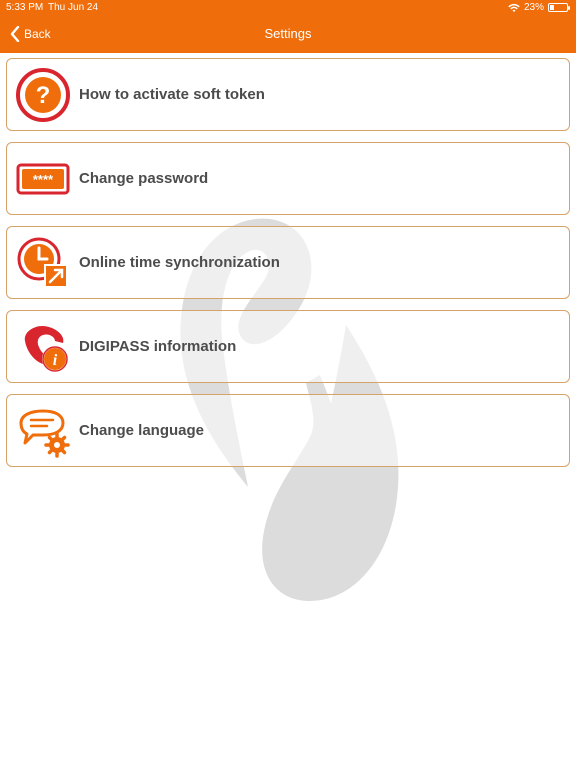 This screenshot has height=768, width=576. I want to click on status-bar: 5:33 PM Thu Jun 24 23%, so click(288, 8).